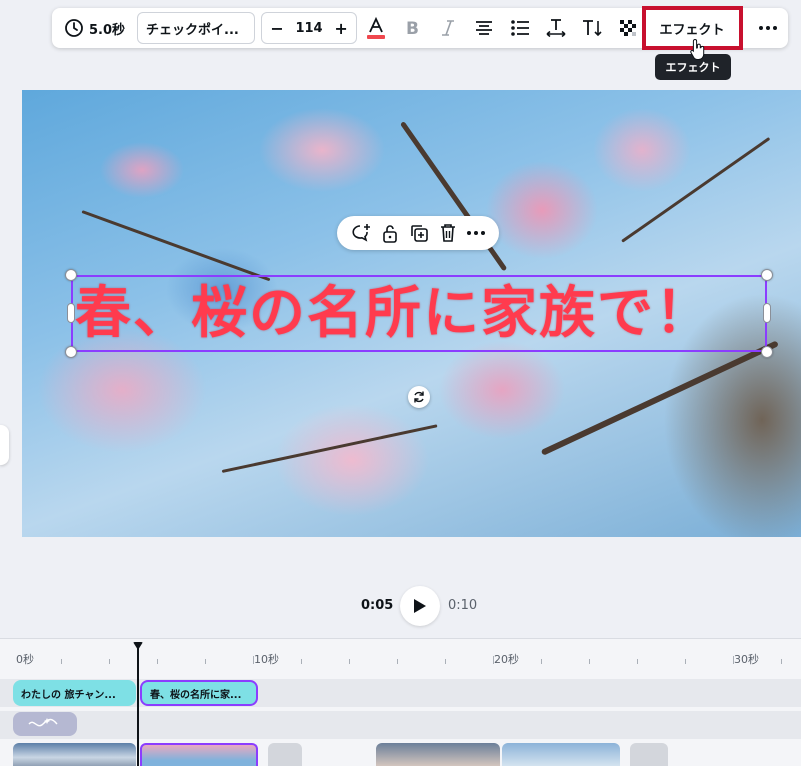 The width and height of the screenshot is (801, 766). Describe the element at coordinates (138, 706) in the screenshot. I see `playhead` at that location.